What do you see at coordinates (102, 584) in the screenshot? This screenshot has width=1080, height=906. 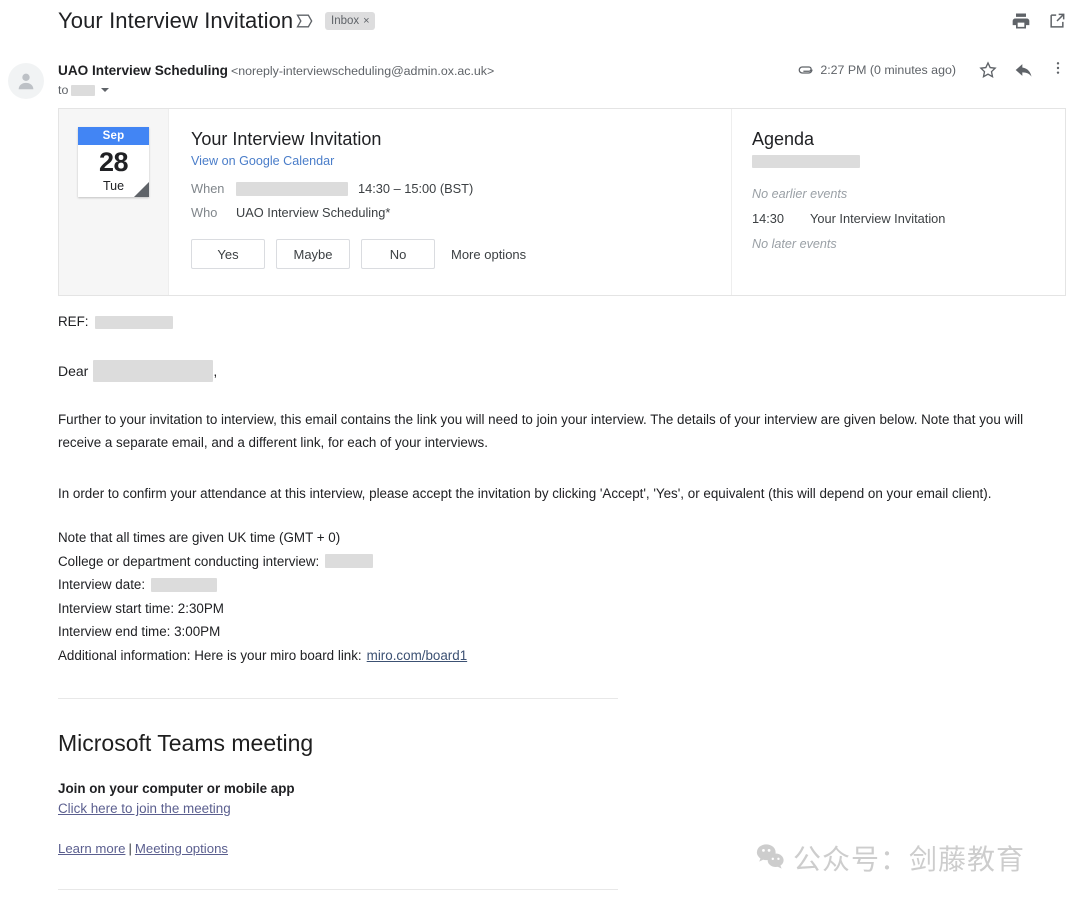 I see `detail-date-label: Interview date:` at bounding box center [102, 584].